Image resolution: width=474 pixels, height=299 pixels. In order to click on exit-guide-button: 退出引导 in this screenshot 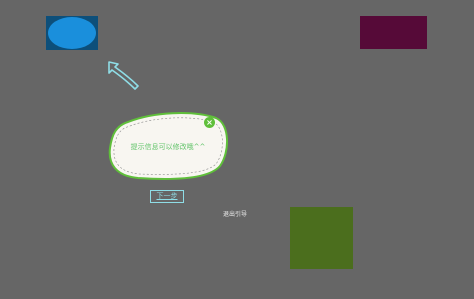, I will do `click(235, 215)`.